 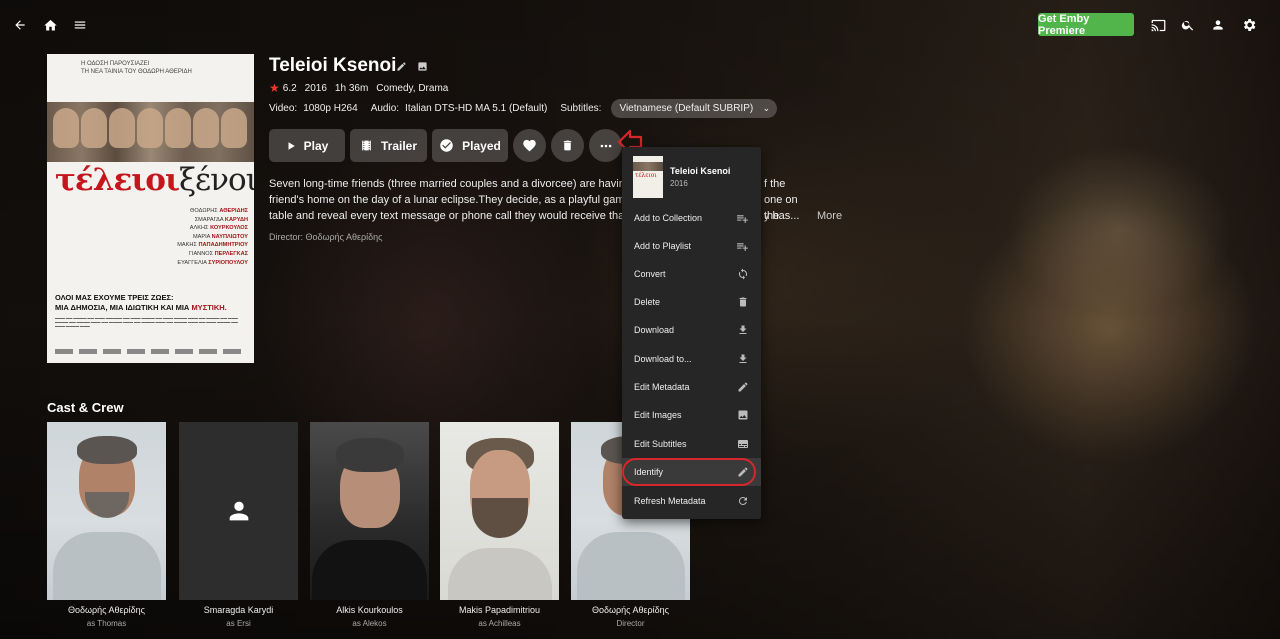 What do you see at coordinates (85, 407) in the screenshot?
I see `cast-heading: Cast & Crew` at bounding box center [85, 407].